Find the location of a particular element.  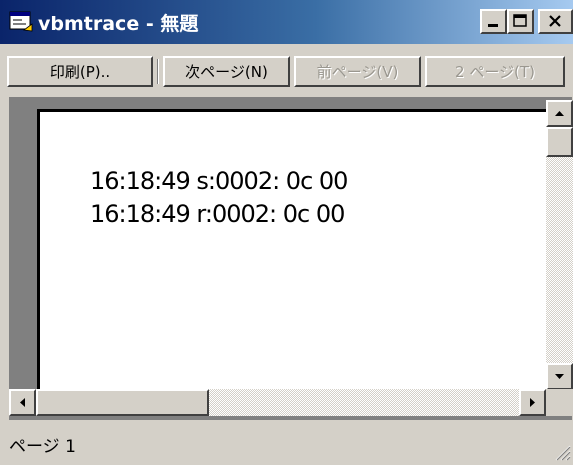

two-page-button: 2 ページ(T) is located at coordinates (495, 71).